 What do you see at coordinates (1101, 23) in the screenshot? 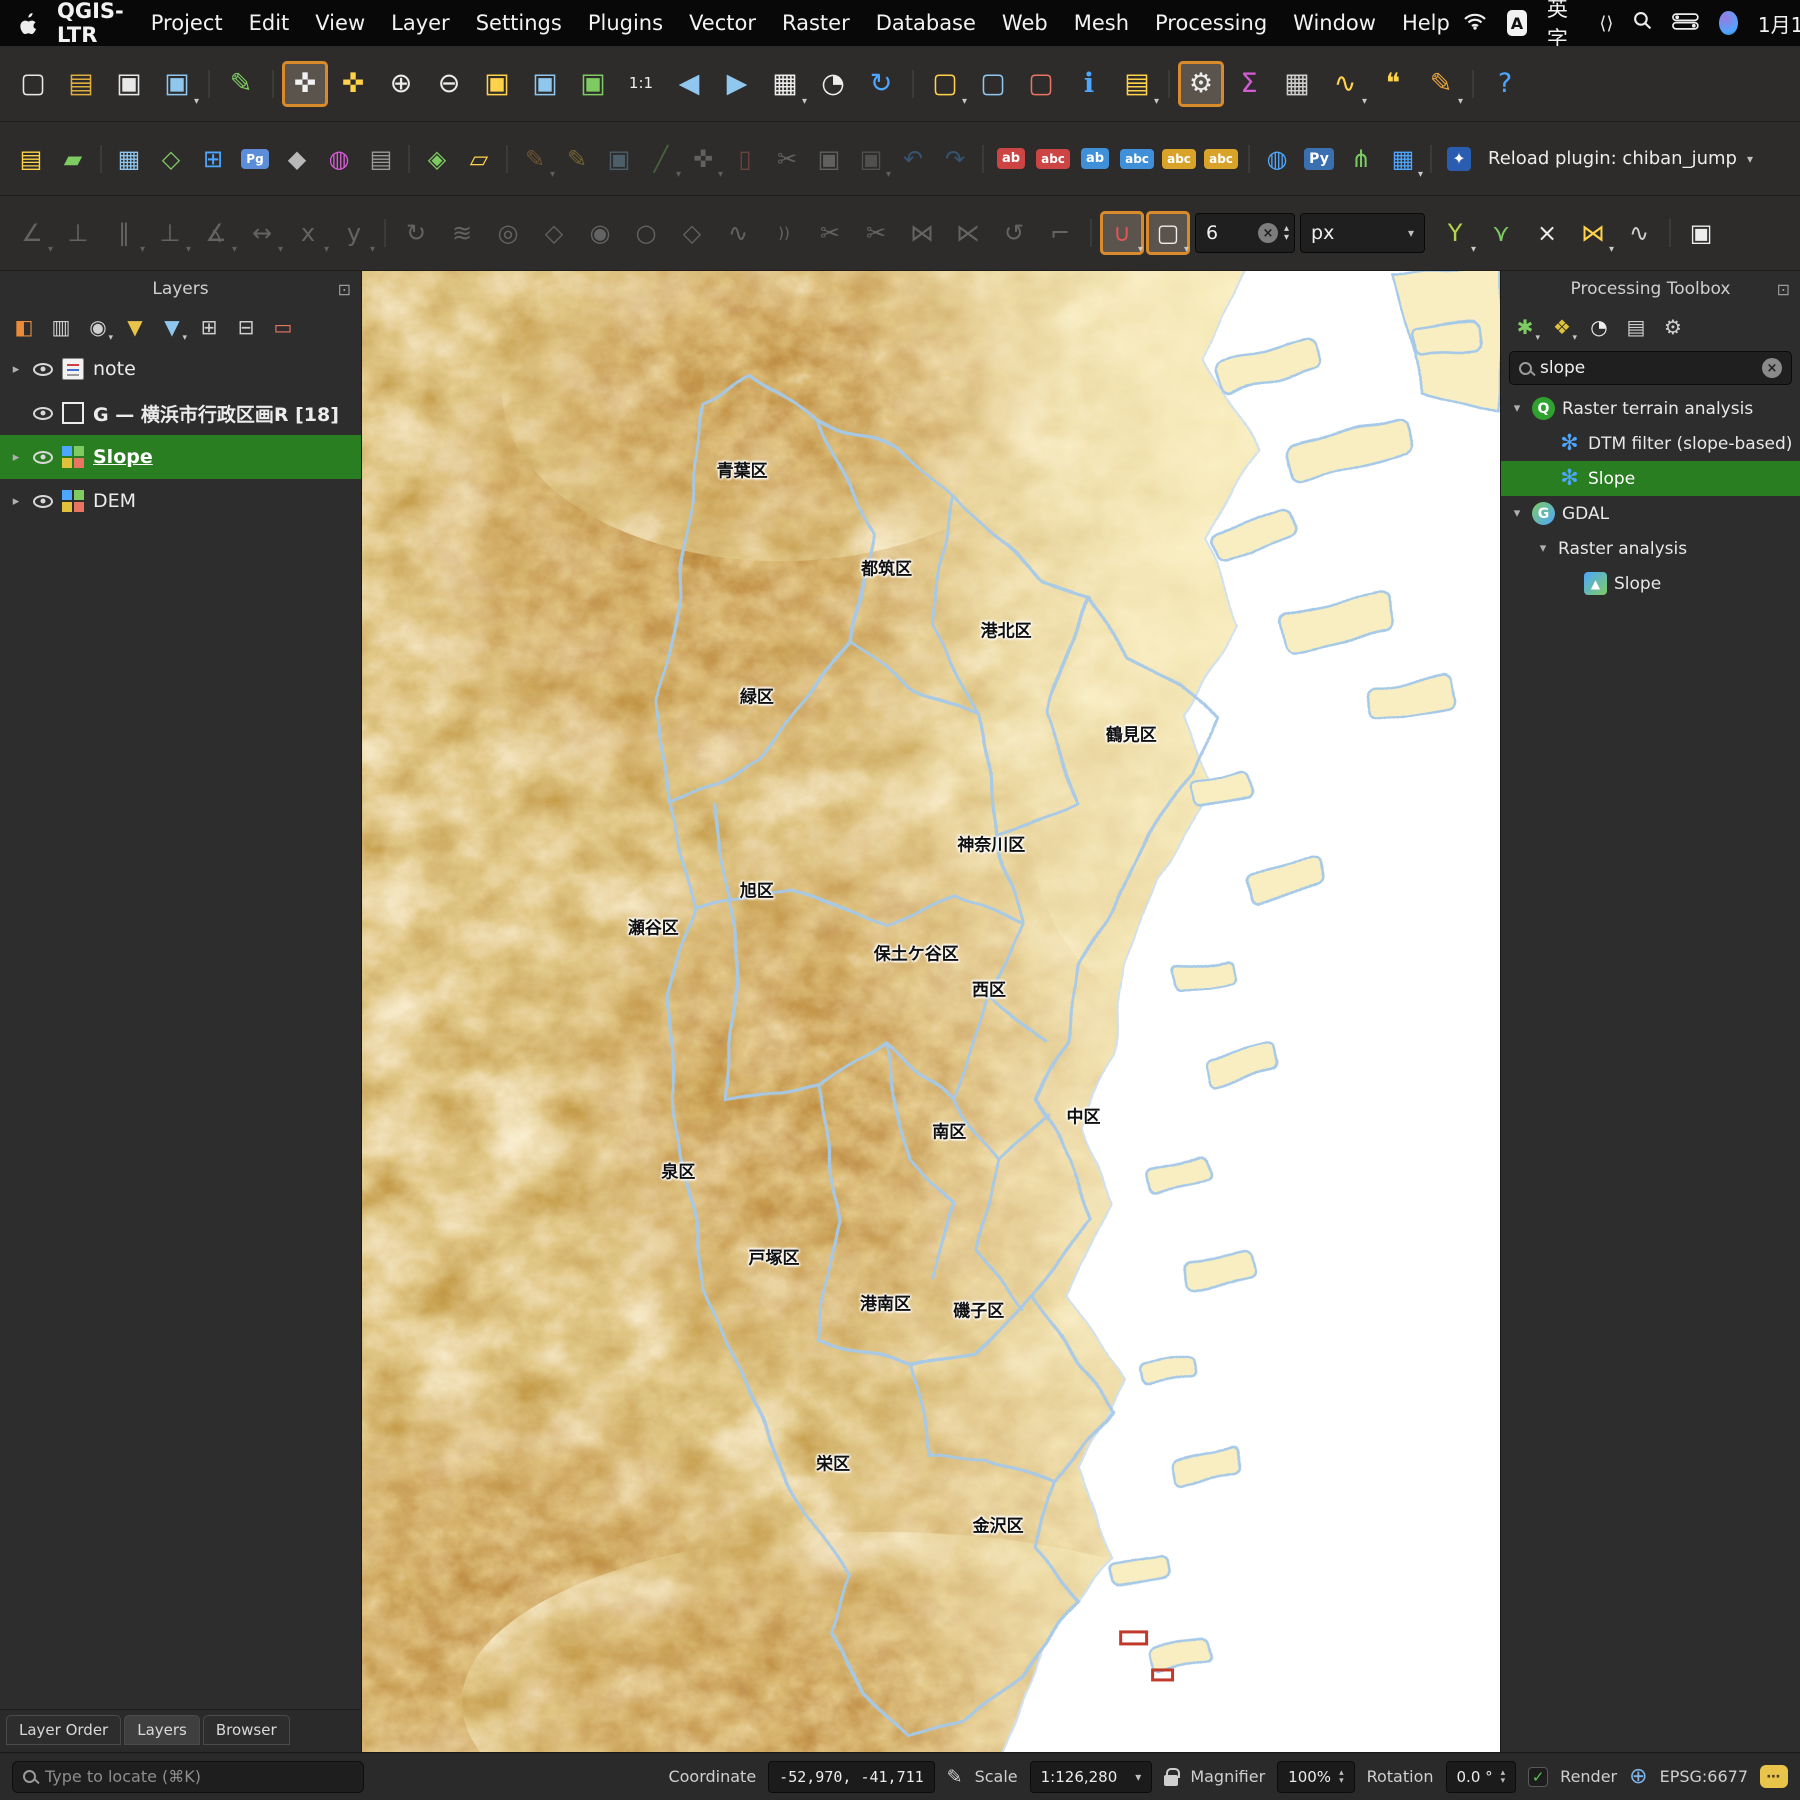
I see `menu-mesh: Mesh` at bounding box center [1101, 23].